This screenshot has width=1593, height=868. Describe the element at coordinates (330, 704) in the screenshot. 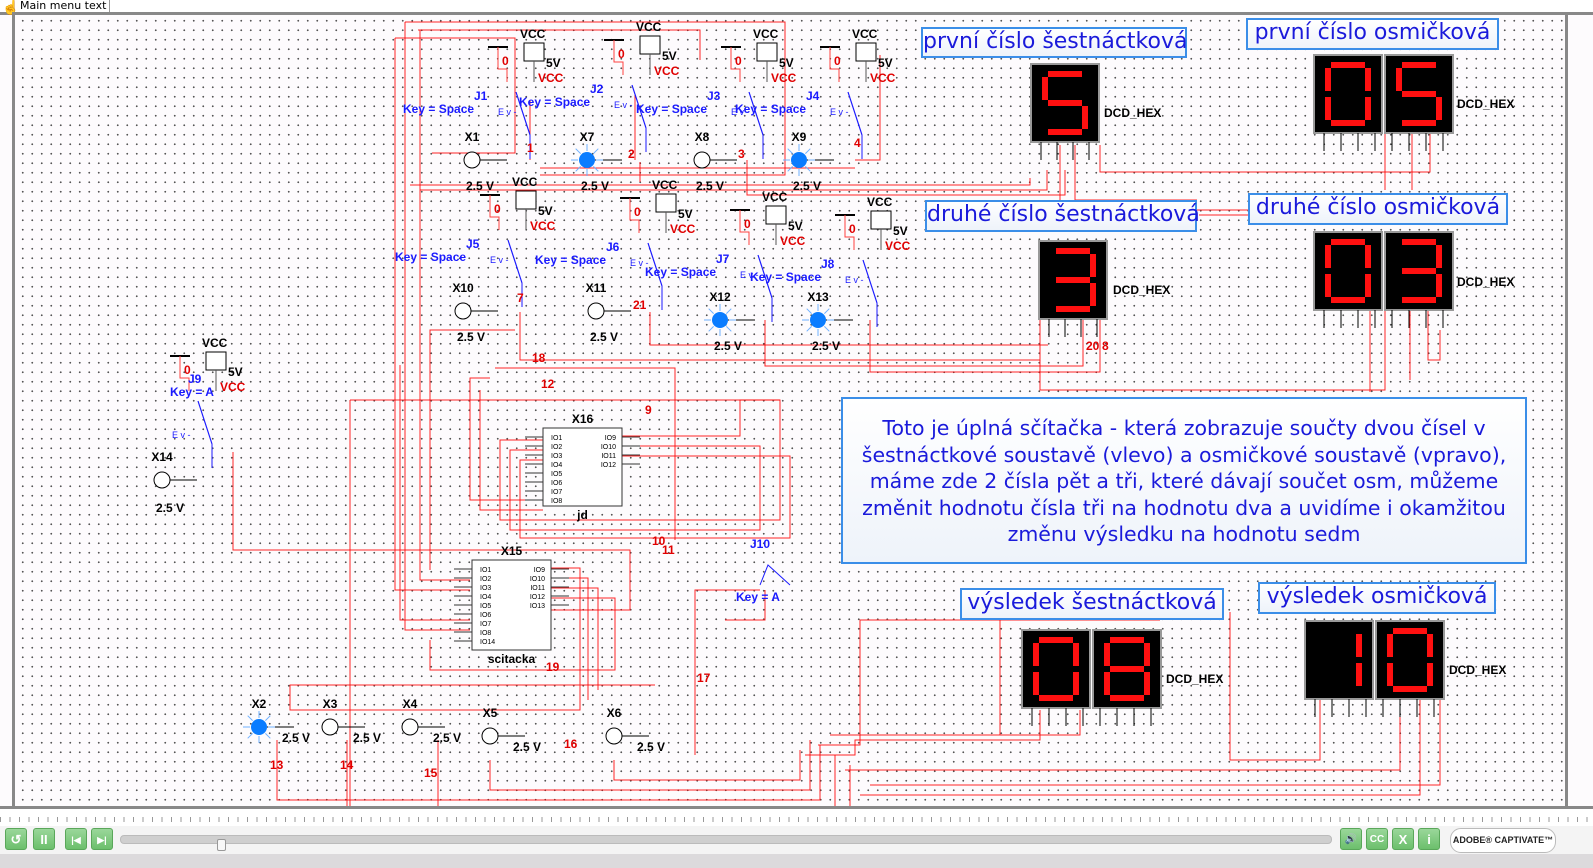

I see `probe-id: X3` at that location.